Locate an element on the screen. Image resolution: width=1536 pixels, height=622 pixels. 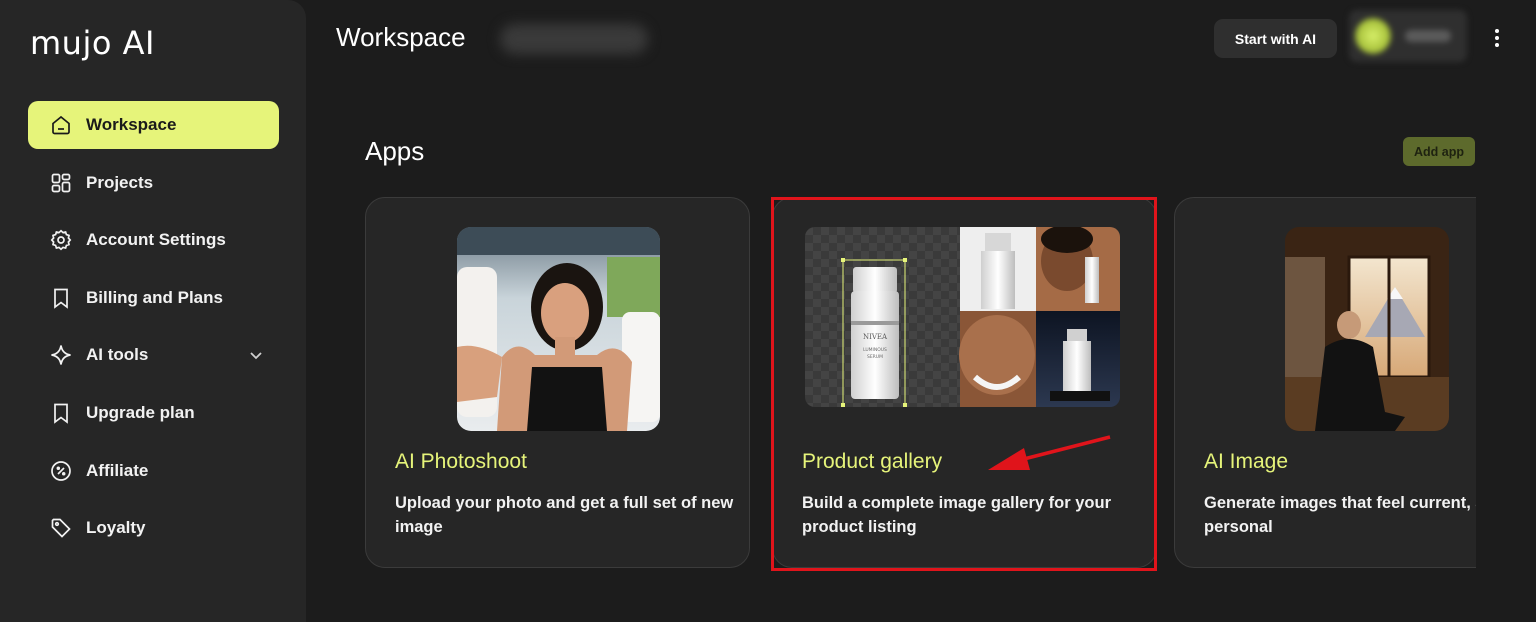
start-with-ai-button: Start with AI is located at coordinates (1275, 38).